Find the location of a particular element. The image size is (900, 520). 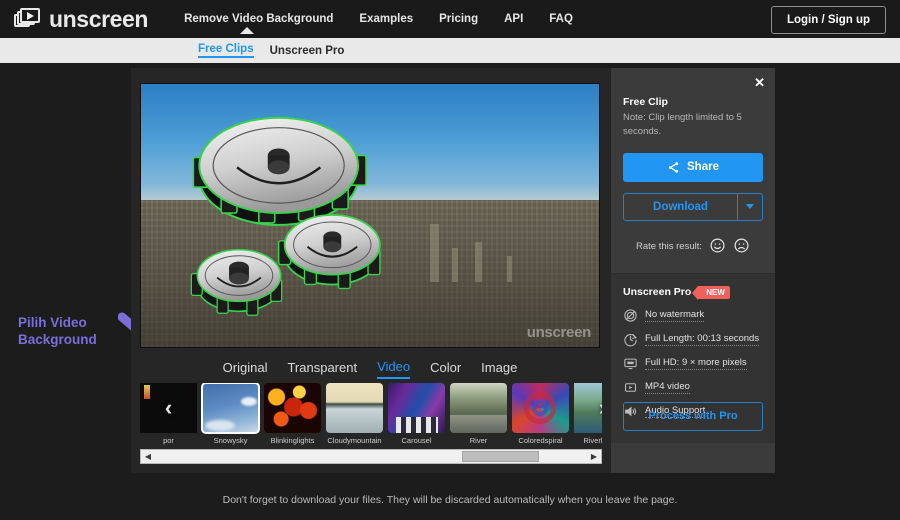

monitor-icon is located at coordinates (630, 363).